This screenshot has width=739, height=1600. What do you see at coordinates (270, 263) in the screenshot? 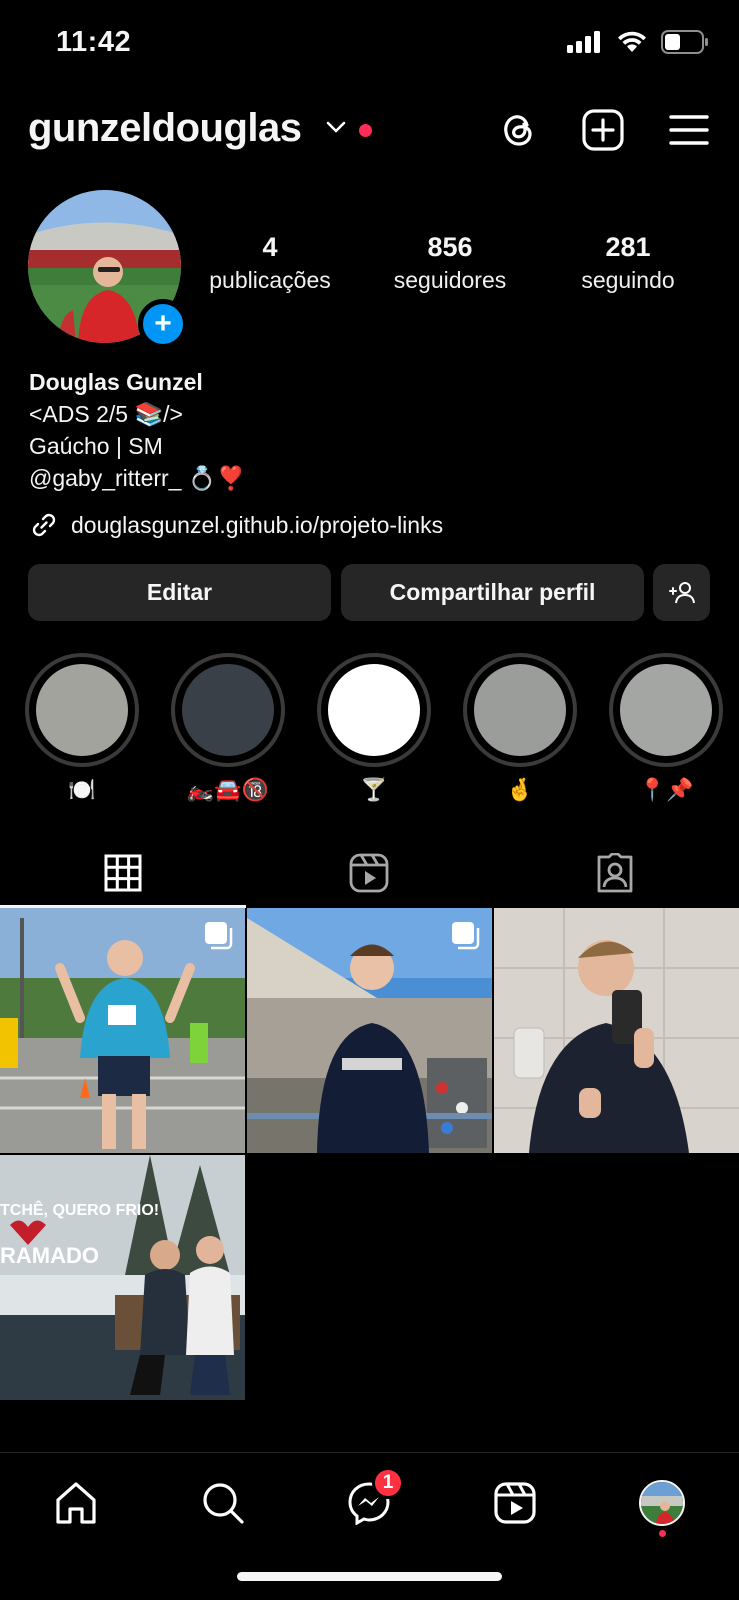
I see `posts-count: 4 publicações` at bounding box center [270, 263].